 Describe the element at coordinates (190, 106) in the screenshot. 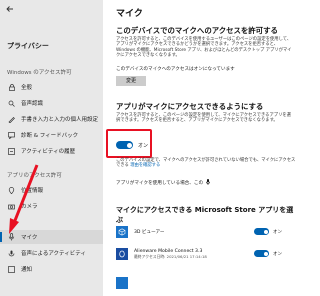

I see `section-app-access-heading: アプリがマイクにアクセスできるようにする` at that location.